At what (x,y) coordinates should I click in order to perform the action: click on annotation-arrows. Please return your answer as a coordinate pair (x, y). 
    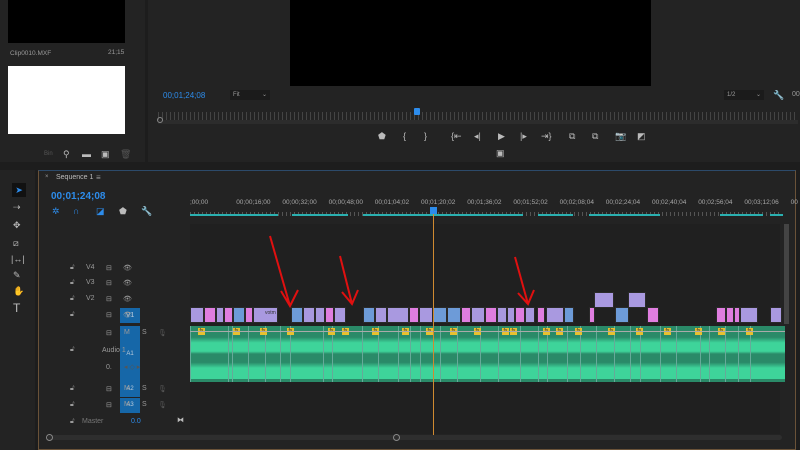
    Looking at the image, I should click on (402, 272).